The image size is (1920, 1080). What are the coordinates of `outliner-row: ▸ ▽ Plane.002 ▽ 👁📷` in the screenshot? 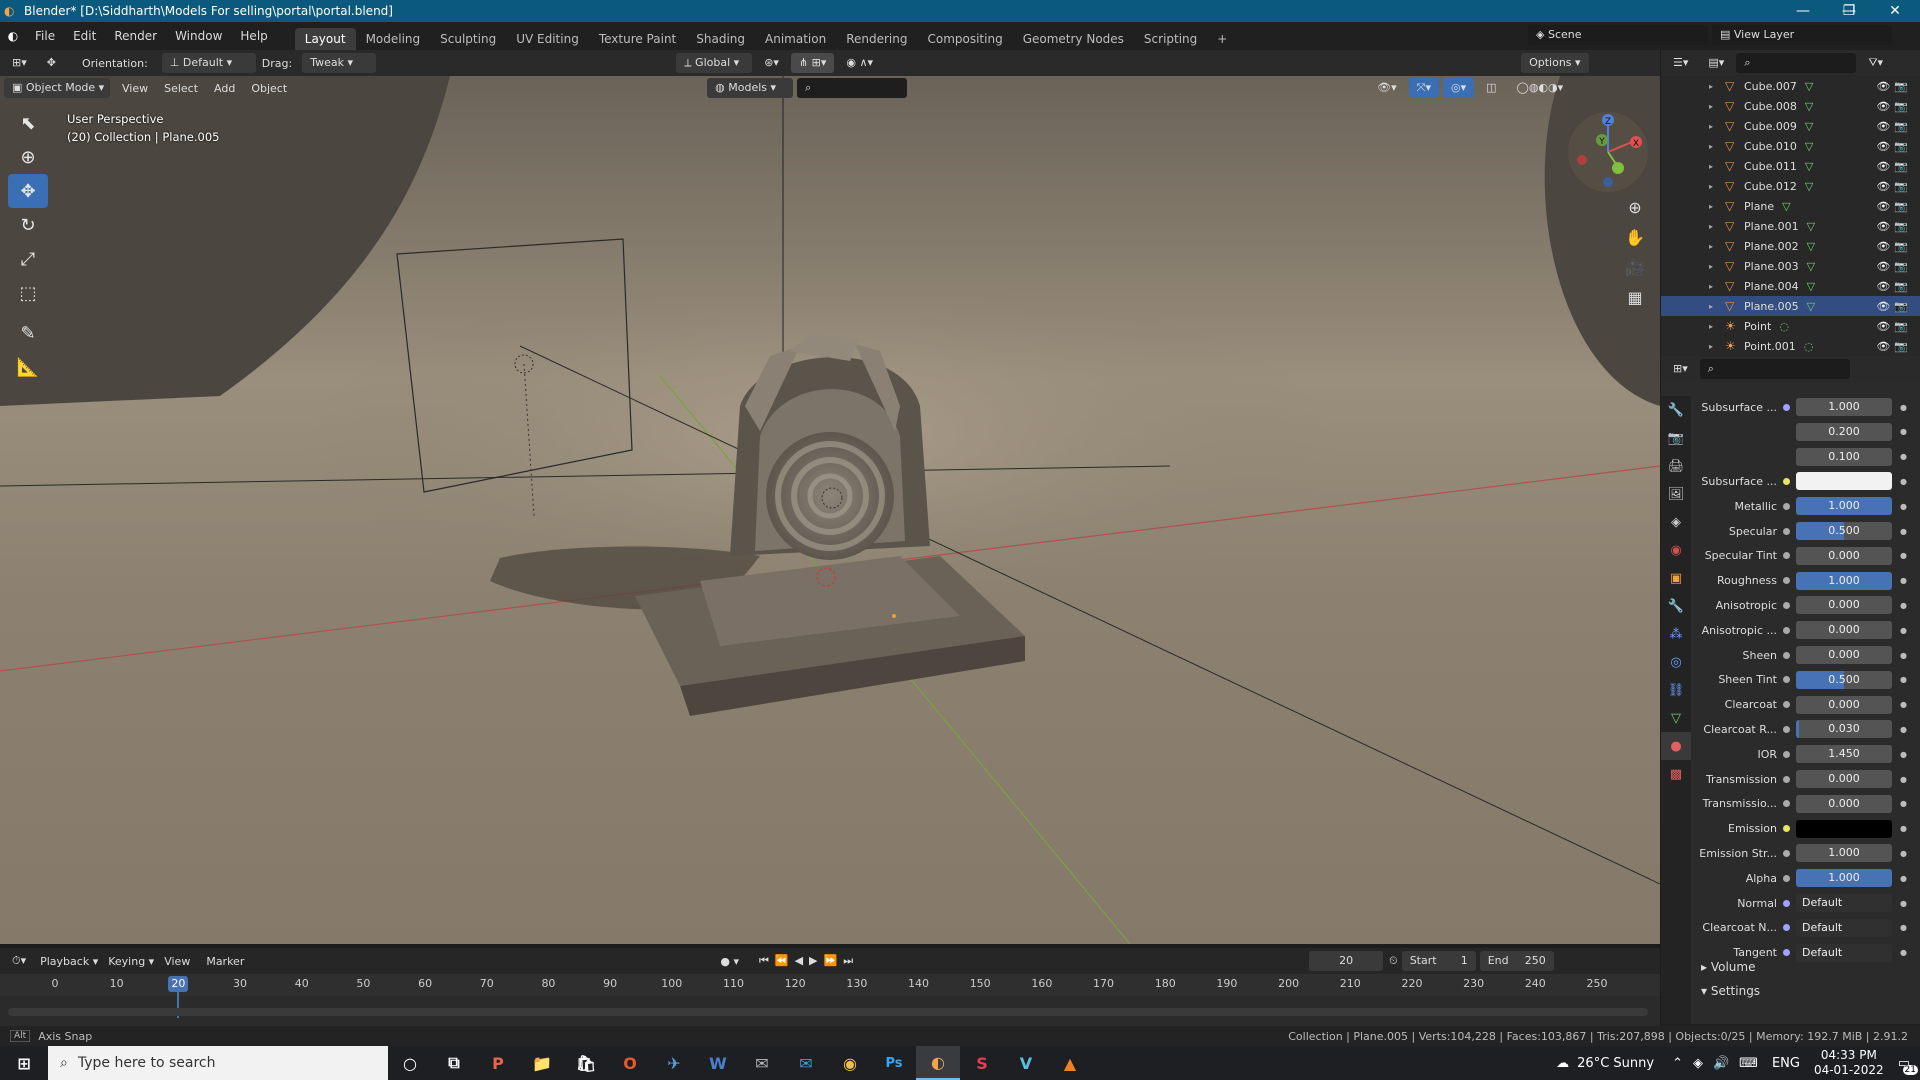 It's located at (1790, 246).